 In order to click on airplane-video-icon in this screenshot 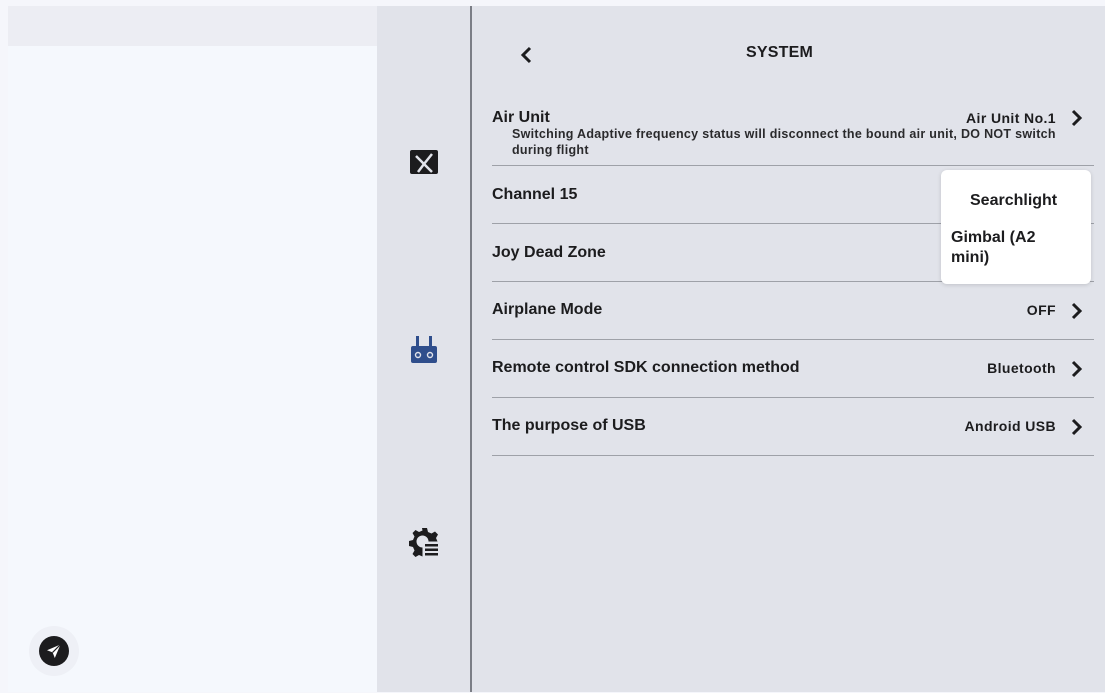, I will do `click(424, 162)`.